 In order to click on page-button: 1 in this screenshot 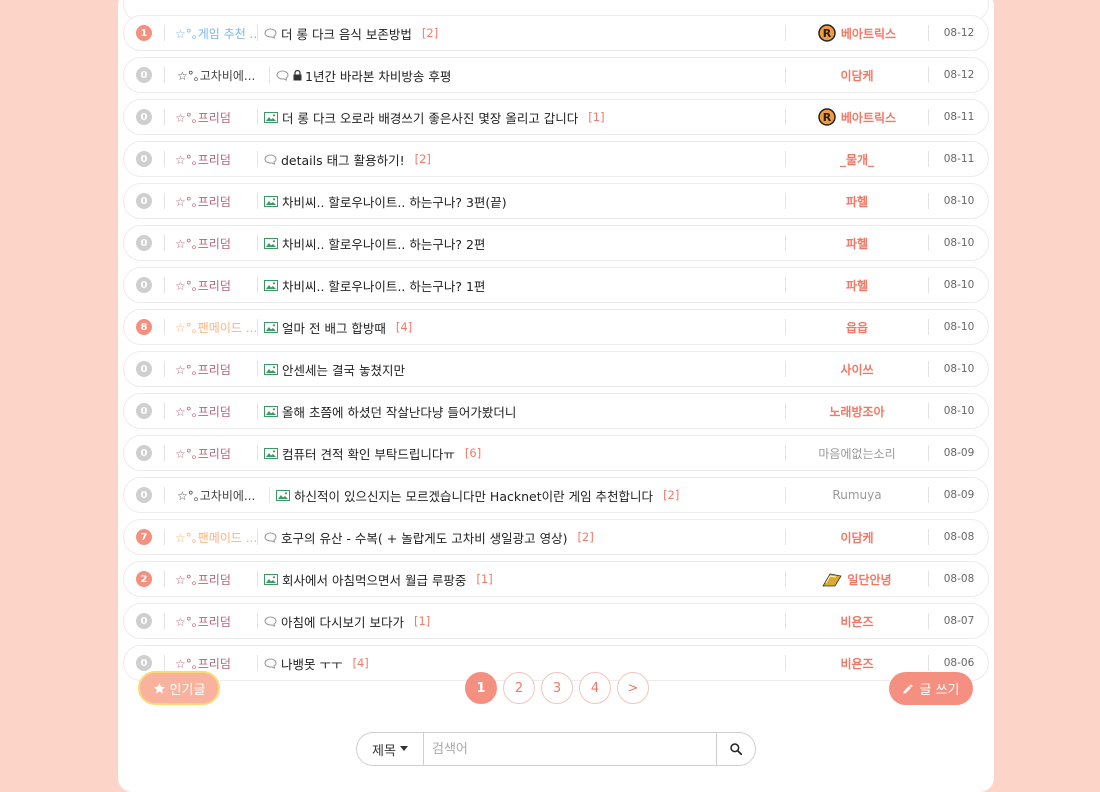, I will do `click(481, 688)`.